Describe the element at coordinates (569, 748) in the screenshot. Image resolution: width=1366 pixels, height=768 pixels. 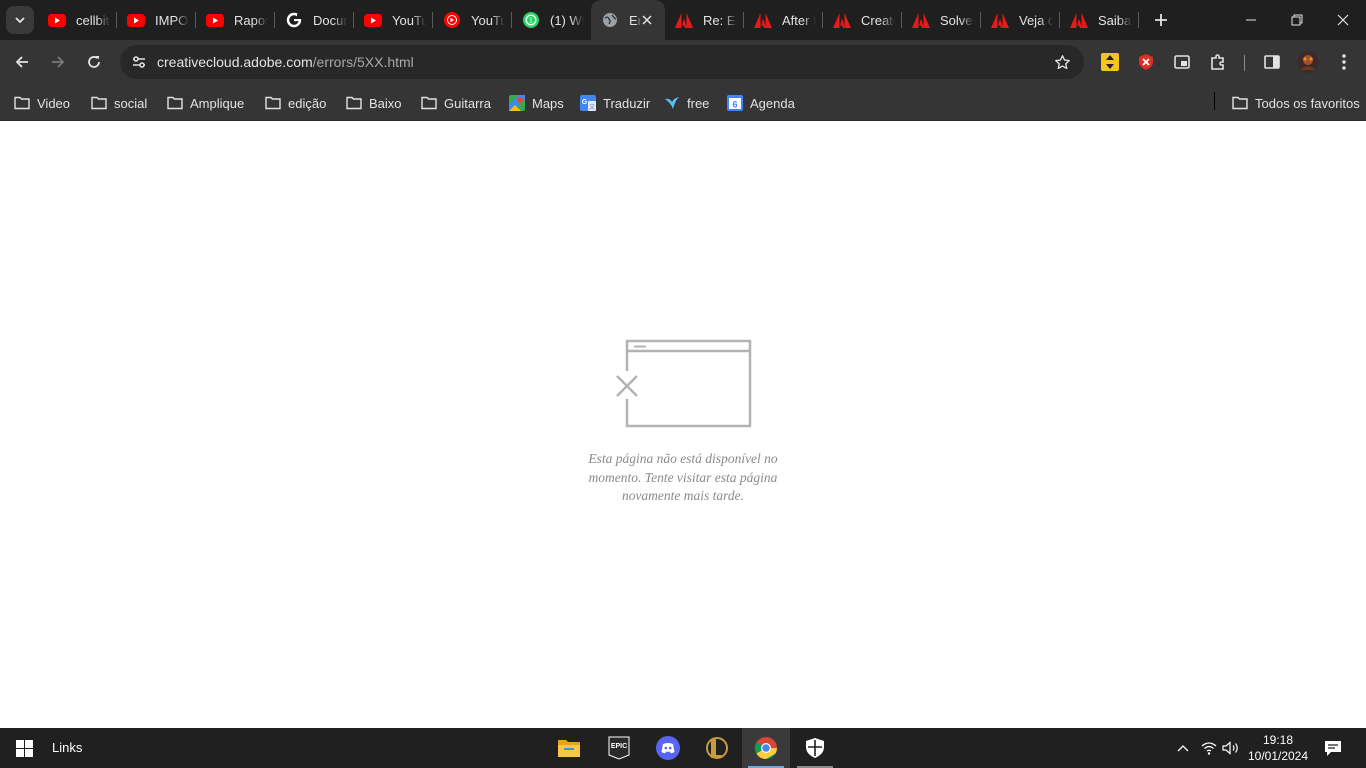
I see `taskbar-file-explorer` at that location.